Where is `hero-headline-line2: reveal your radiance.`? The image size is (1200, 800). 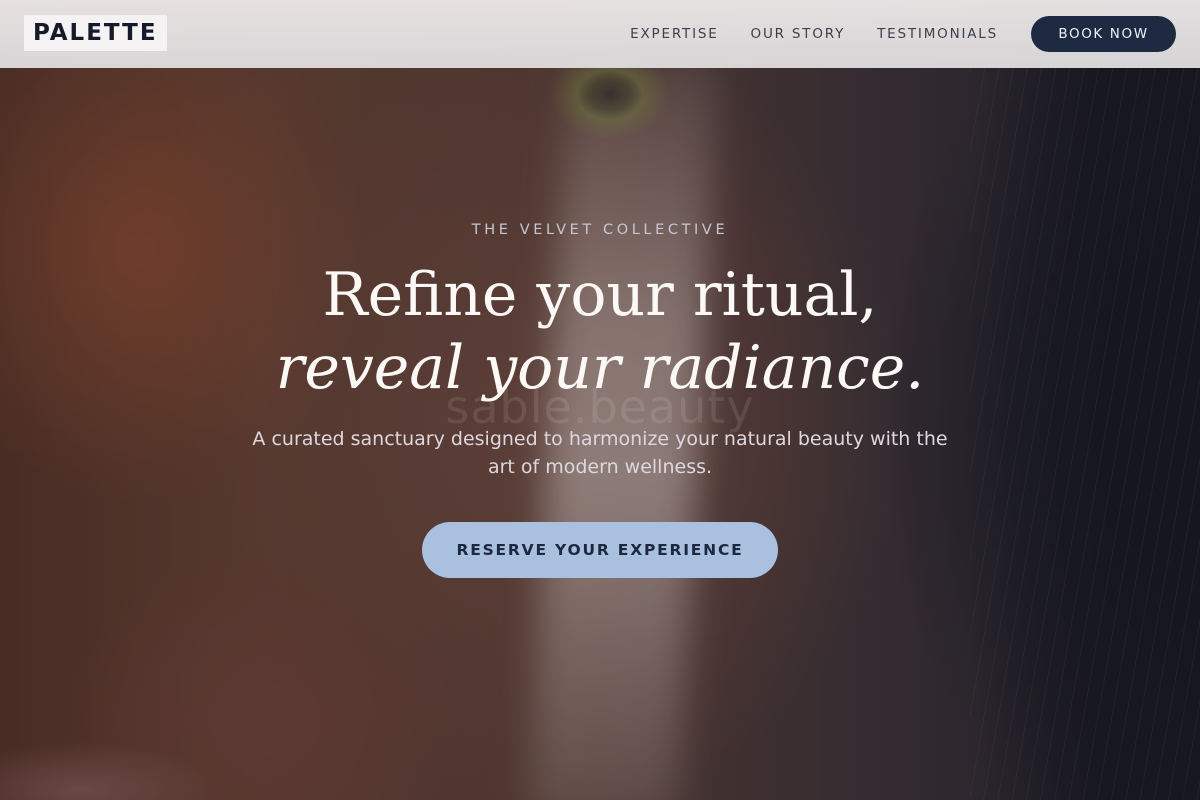 hero-headline-line2: reveal your radiance. is located at coordinates (600, 368).